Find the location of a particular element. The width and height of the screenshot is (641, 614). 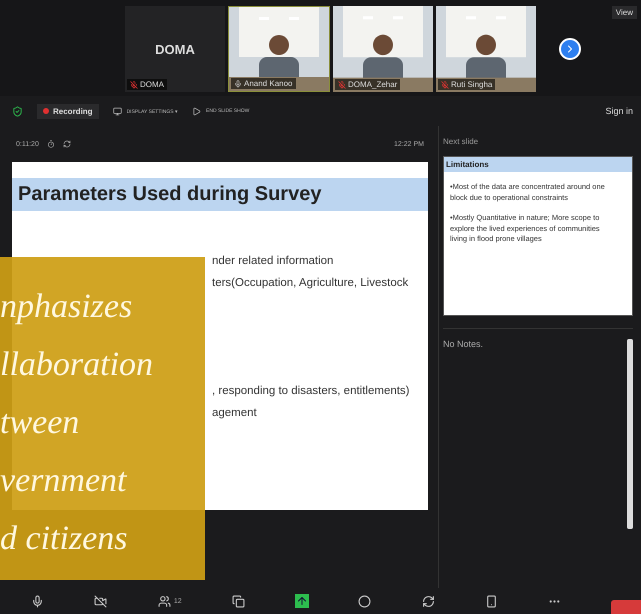

refresh-button is located at coordinates (428, 601).